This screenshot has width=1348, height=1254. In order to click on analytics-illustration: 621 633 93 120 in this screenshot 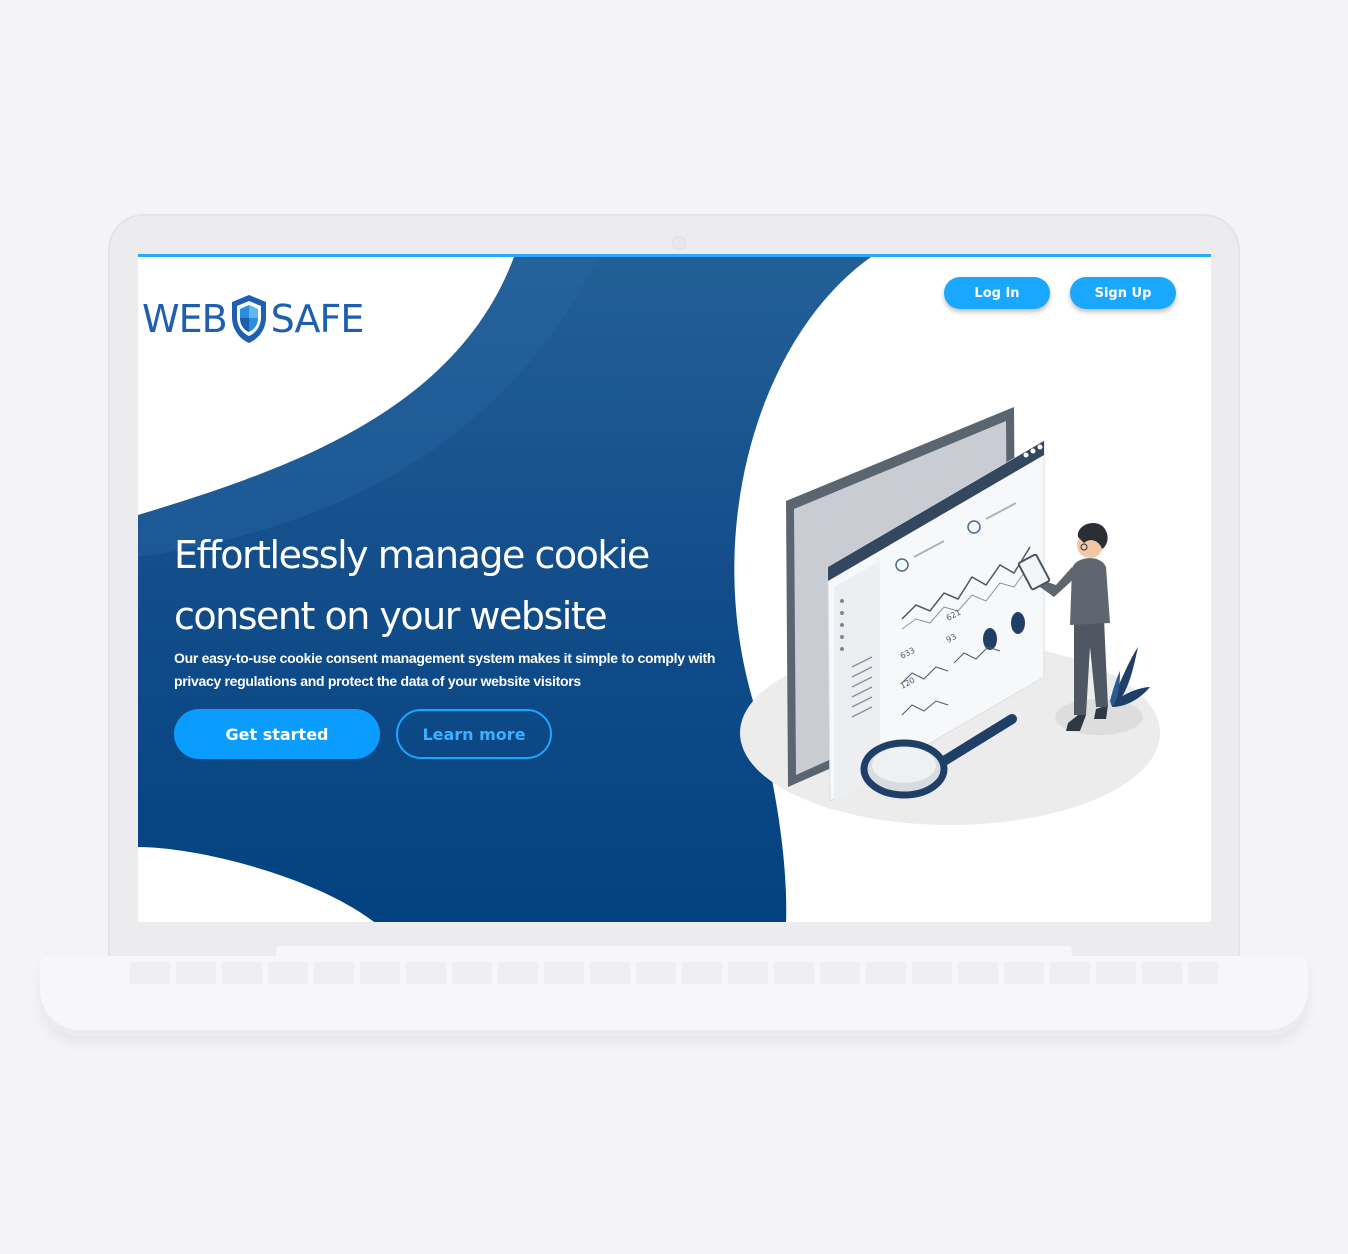, I will do `click(950, 616)`.